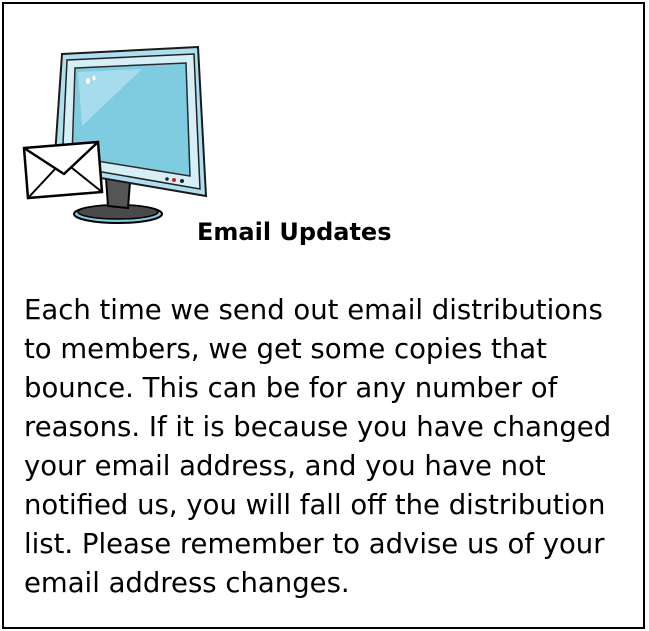 Image resolution: width=649 pixels, height=631 pixels. I want to click on computer-monitor-email-icon, so click(115, 135).